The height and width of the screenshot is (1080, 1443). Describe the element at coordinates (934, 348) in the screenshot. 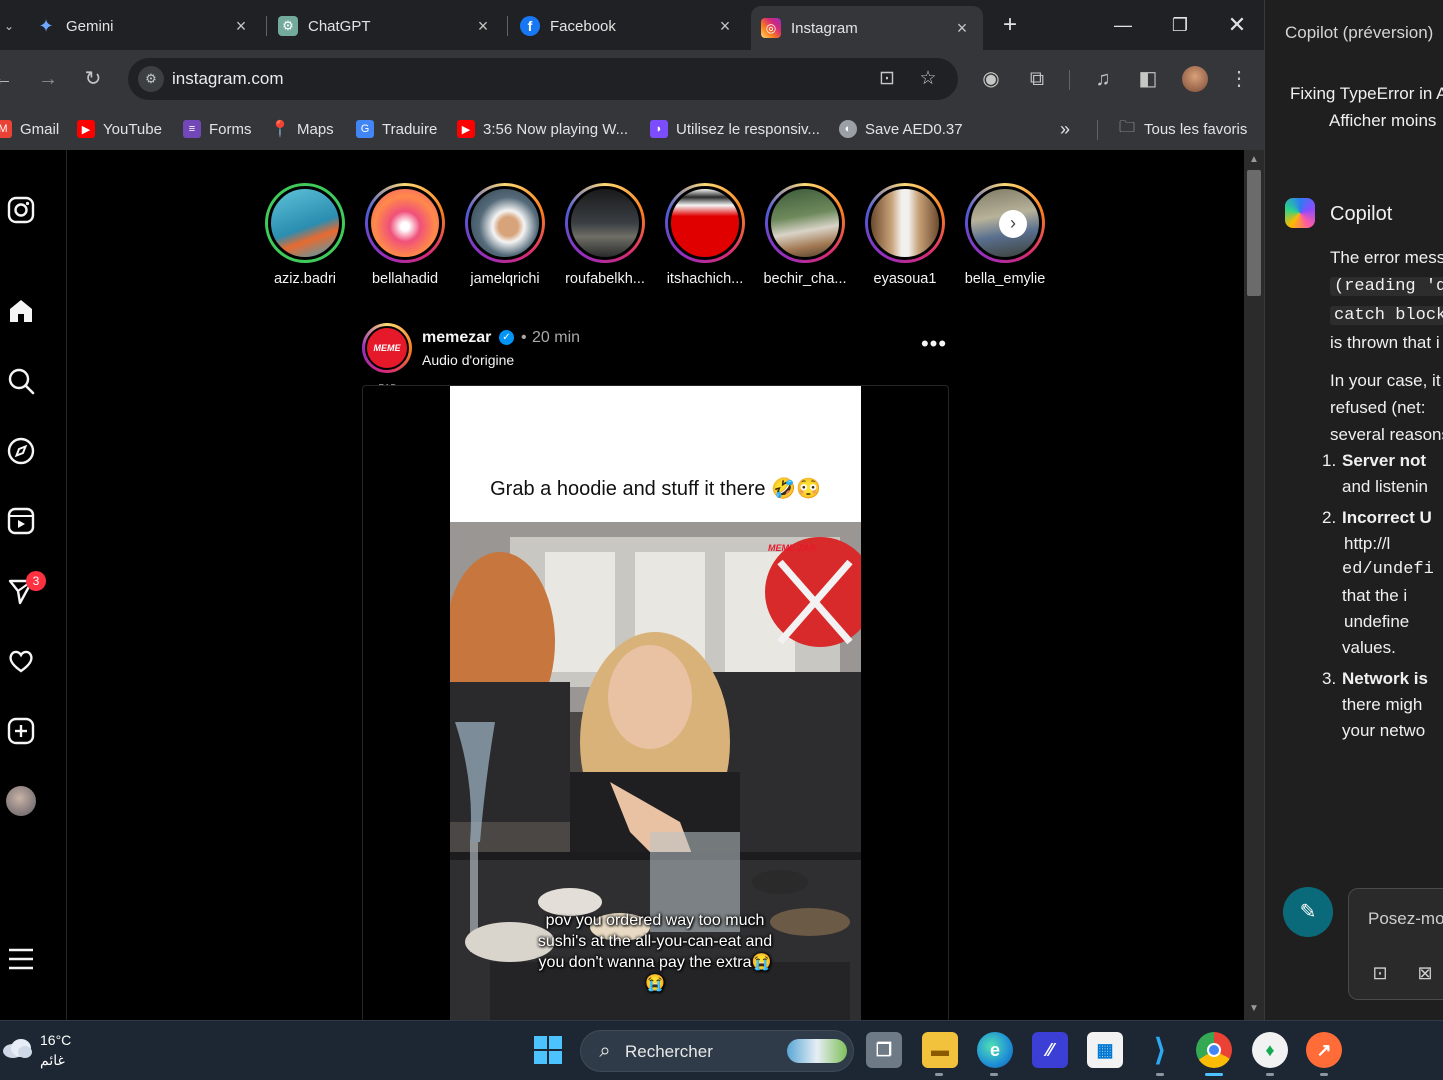

I see `post-options-more-icon: •••` at that location.